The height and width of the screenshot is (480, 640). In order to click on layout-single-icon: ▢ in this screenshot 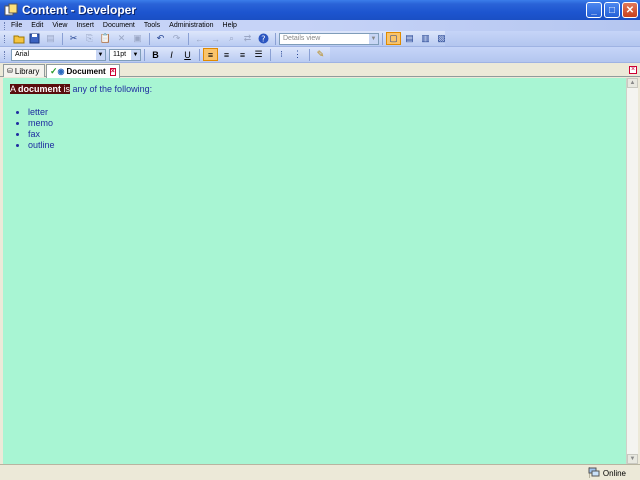, I will do `click(393, 38)`.